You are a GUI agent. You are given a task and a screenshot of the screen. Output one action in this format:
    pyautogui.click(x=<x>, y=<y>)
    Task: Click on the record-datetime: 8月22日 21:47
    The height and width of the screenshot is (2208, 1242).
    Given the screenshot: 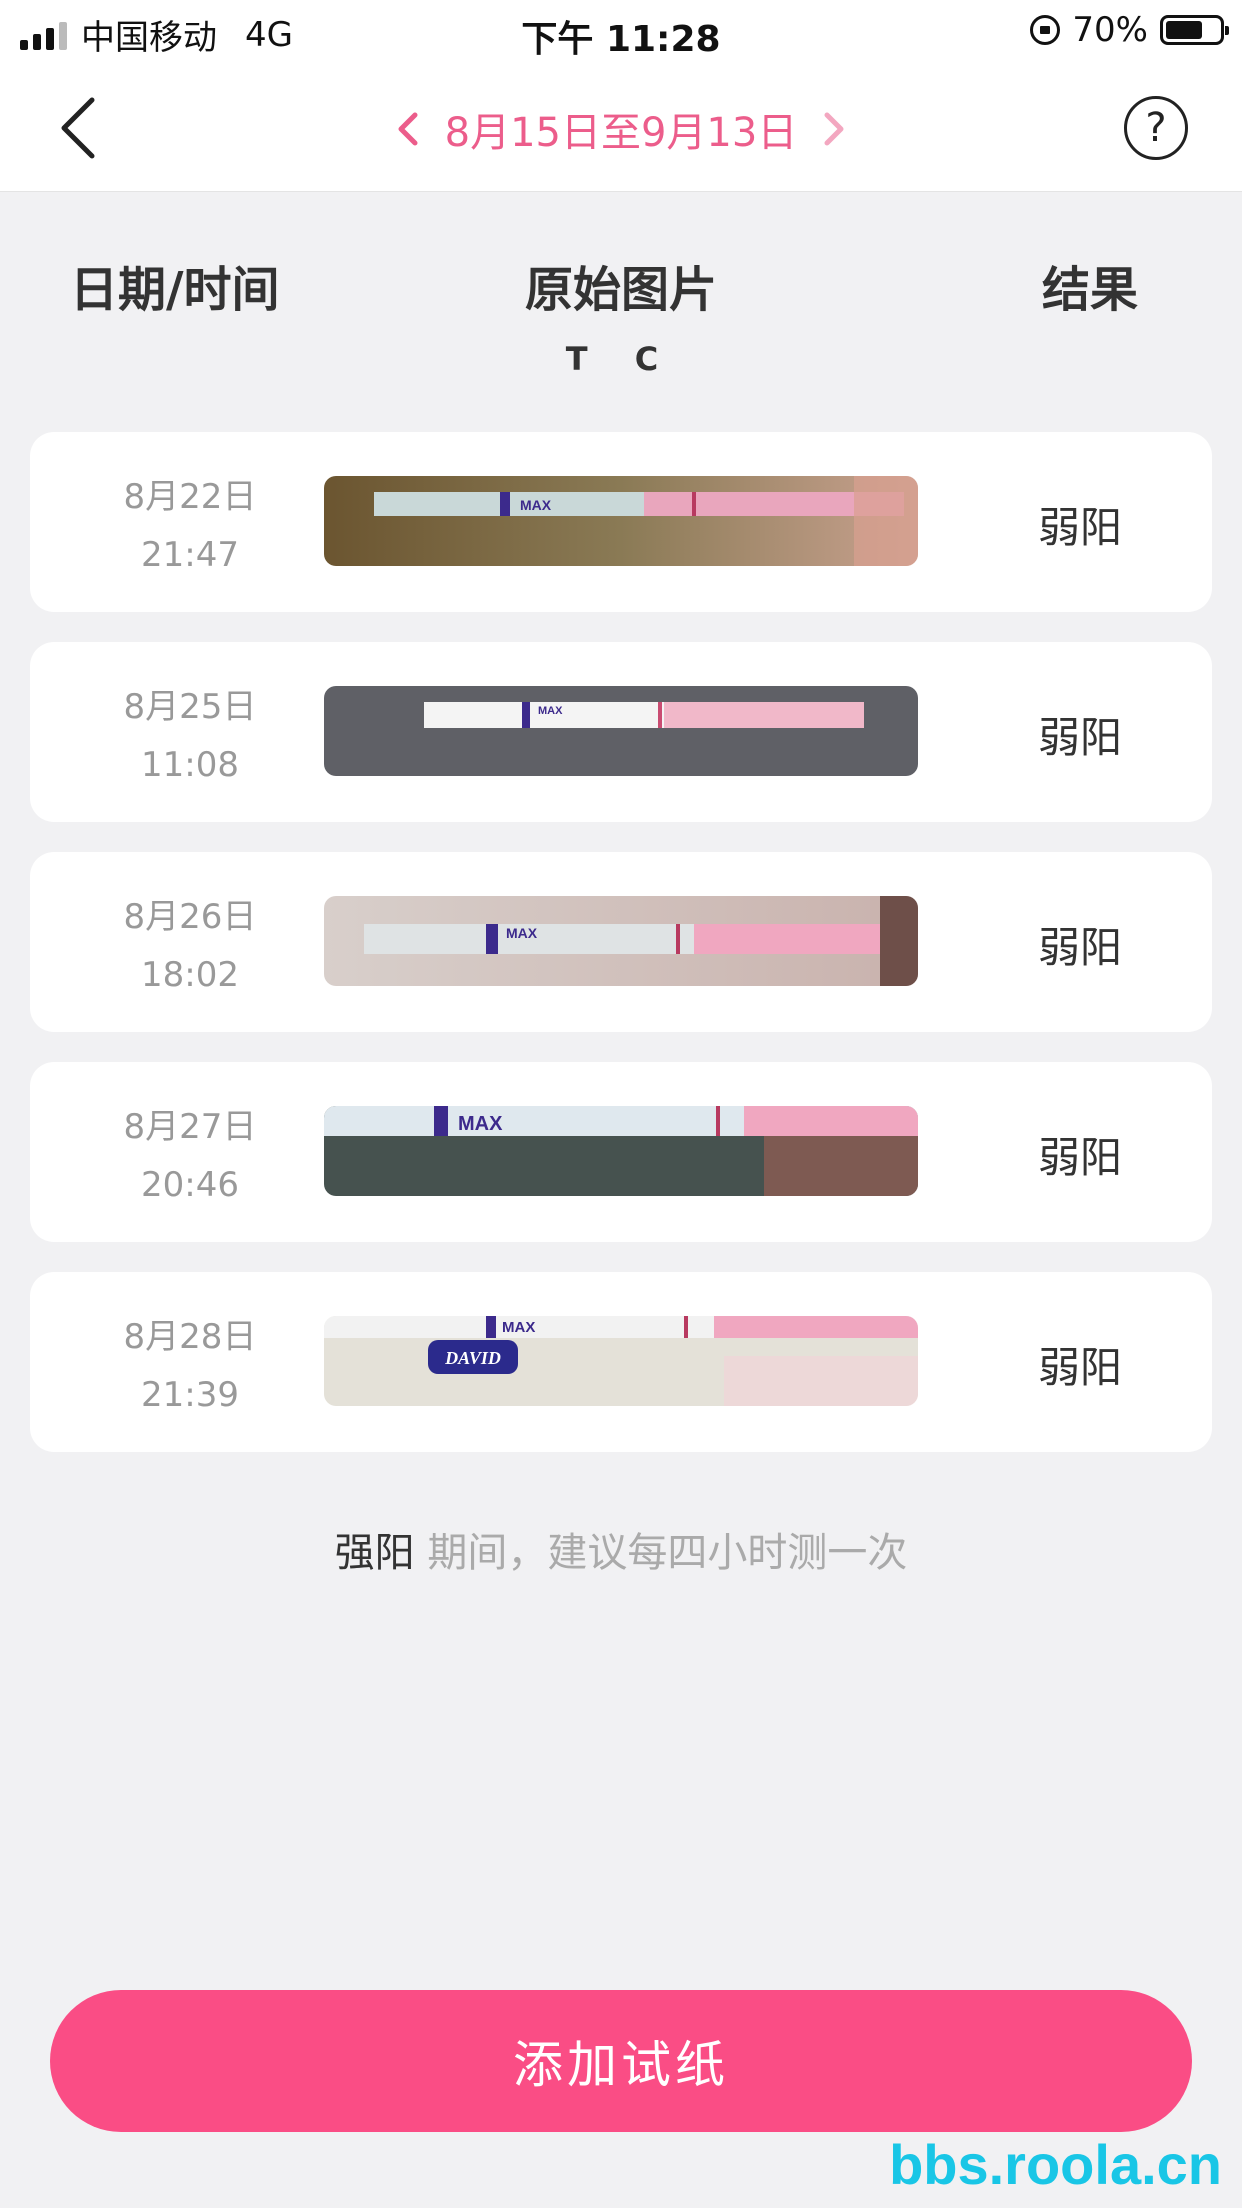 What is the action you would take?
    pyautogui.click(x=190, y=526)
    